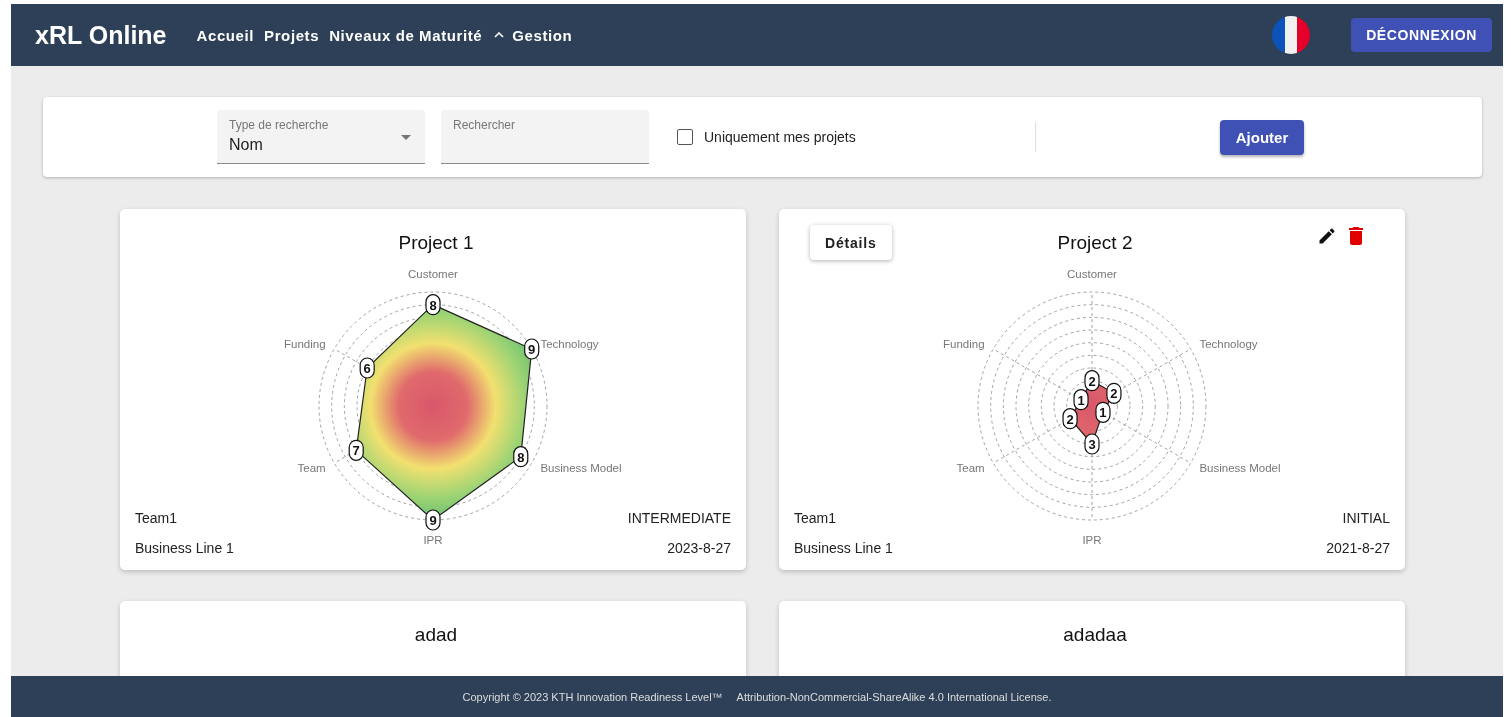 This screenshot has height=717, width=1511. What do you see at coordinates (851, 242) in the screenshot?
I see `details-button: Détails` at bounding box center [851, 242].